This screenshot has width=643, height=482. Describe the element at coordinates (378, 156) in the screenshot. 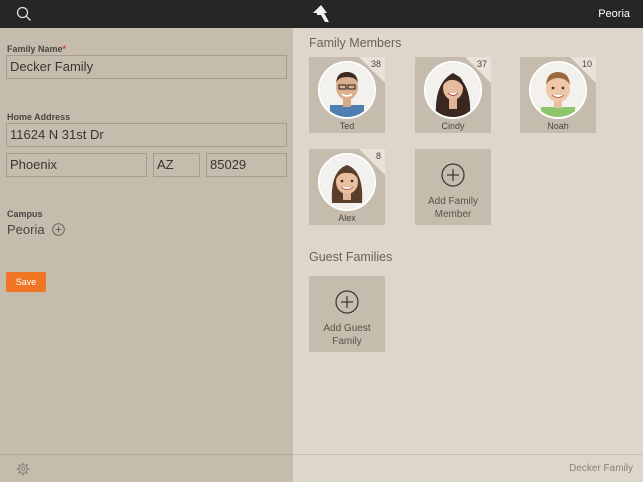

I see `member-age: 8` at that location.